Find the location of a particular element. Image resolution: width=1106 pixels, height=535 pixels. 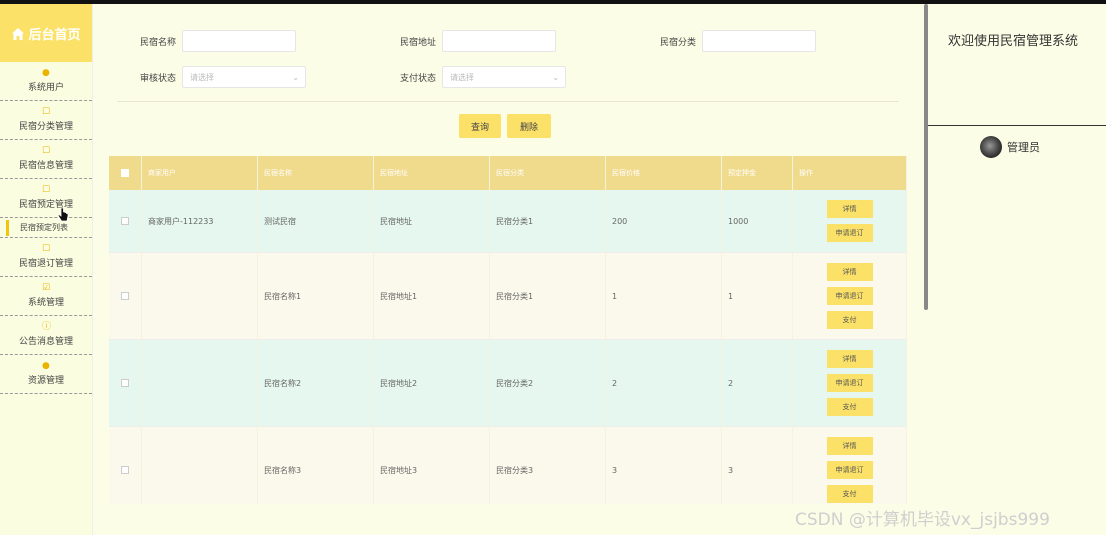

address-input is located at coordinates (499, 41).